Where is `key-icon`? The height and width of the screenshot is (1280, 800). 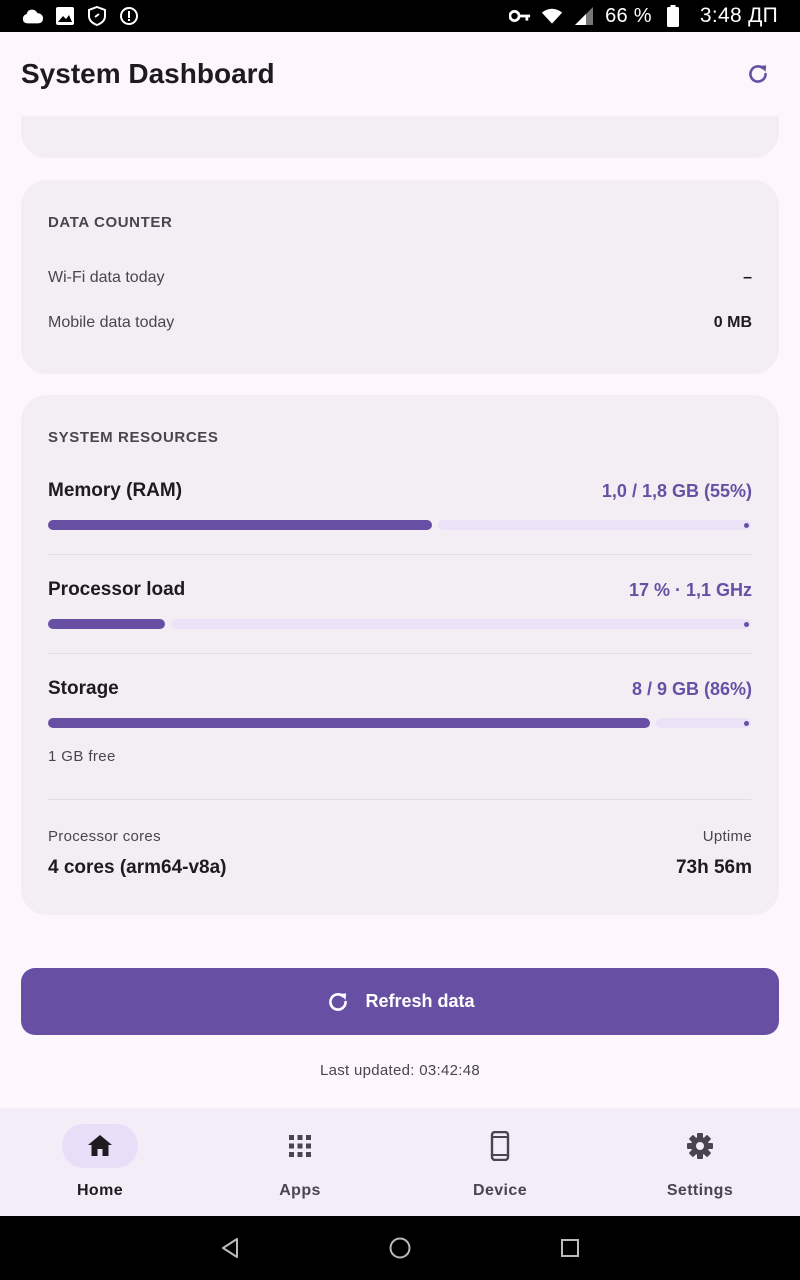 key-icon is located at coordinates (520, 16).